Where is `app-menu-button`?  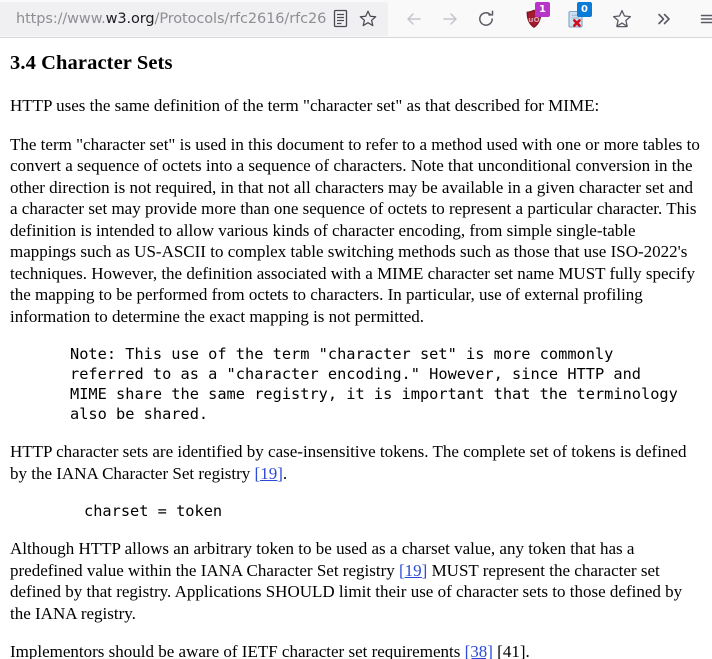 app-menu-button is located at coordinates (701, 19).